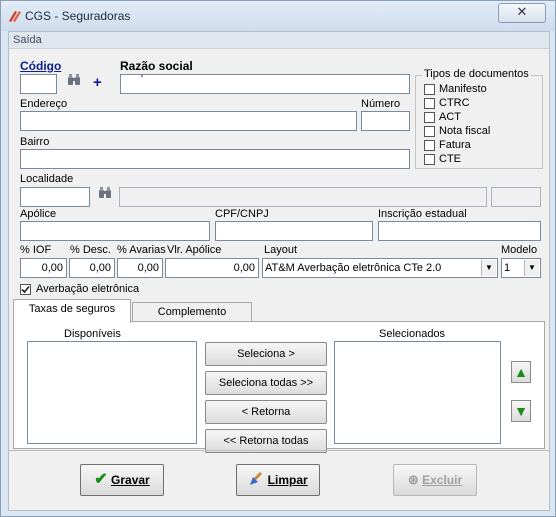  Describe the element at coordinates (38, 214) in the screenshot. I see `apolice-label: Apólice` at that location.